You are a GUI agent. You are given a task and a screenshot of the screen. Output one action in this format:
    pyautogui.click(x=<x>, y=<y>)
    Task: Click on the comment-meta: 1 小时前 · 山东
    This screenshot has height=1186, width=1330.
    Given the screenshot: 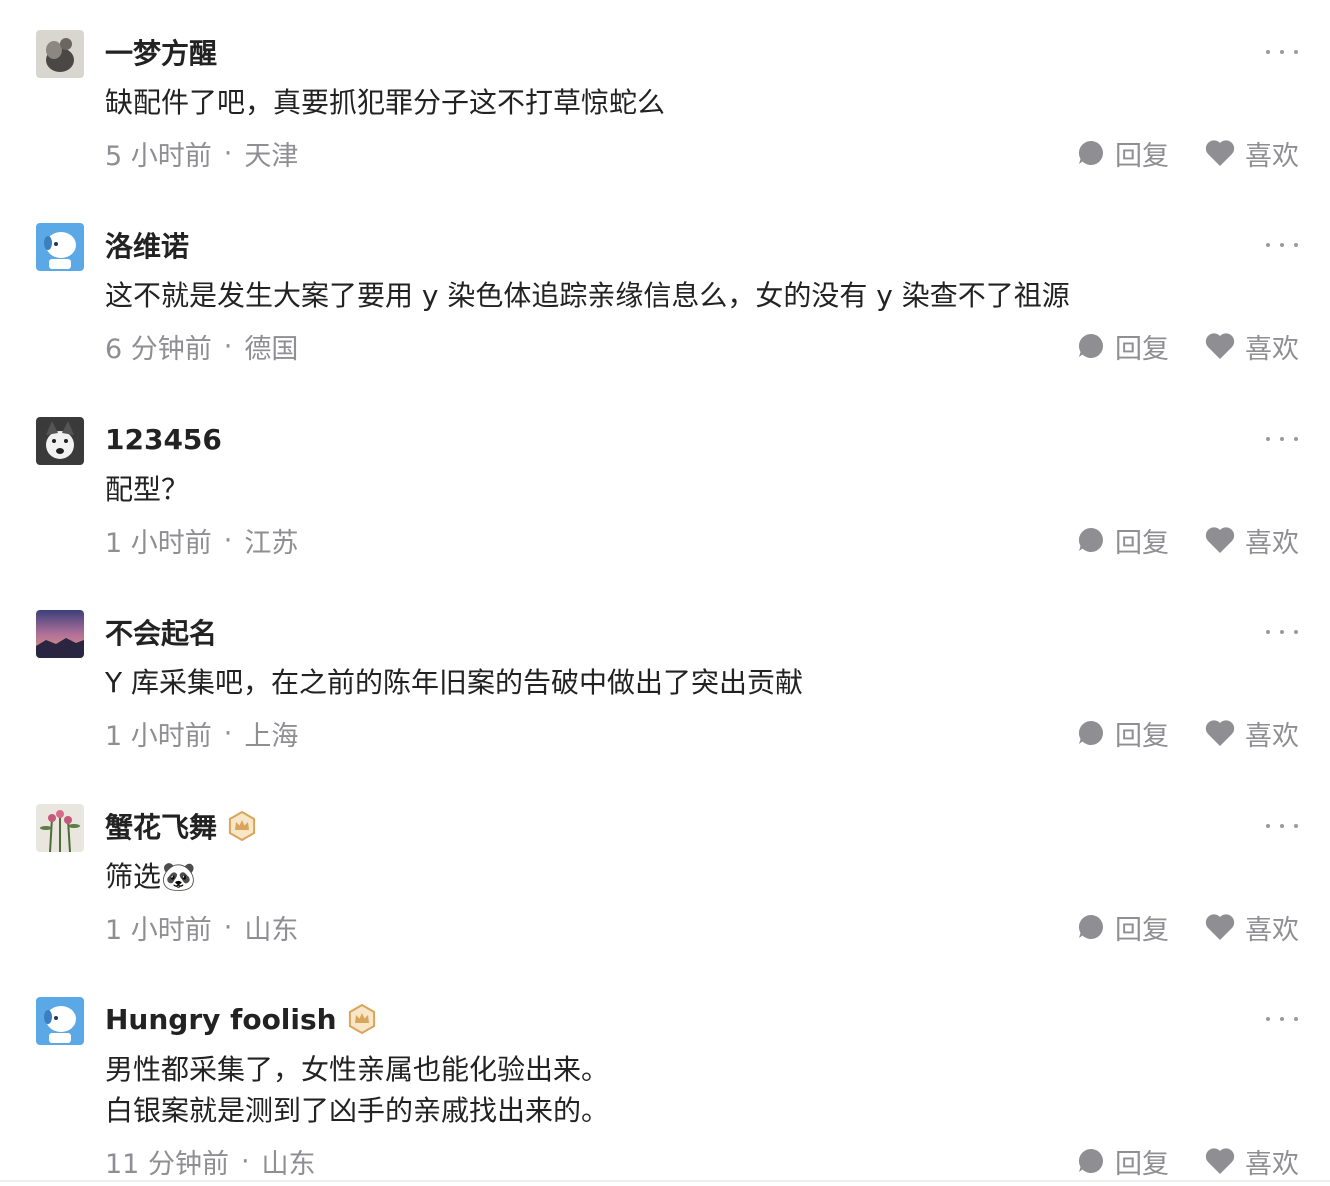 What is the action you would take?
    pyautogui.click(x=202, y=927)
    